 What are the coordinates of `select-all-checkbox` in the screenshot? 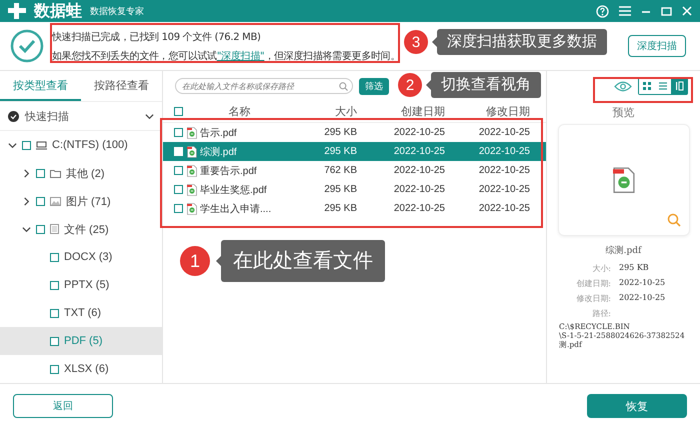 It's located at (178, 111).